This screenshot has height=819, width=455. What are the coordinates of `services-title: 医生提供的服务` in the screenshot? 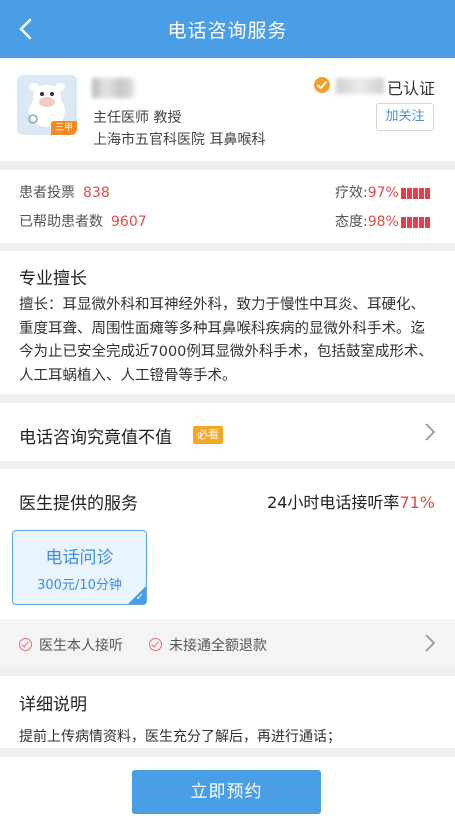 It's located at (78, 504).